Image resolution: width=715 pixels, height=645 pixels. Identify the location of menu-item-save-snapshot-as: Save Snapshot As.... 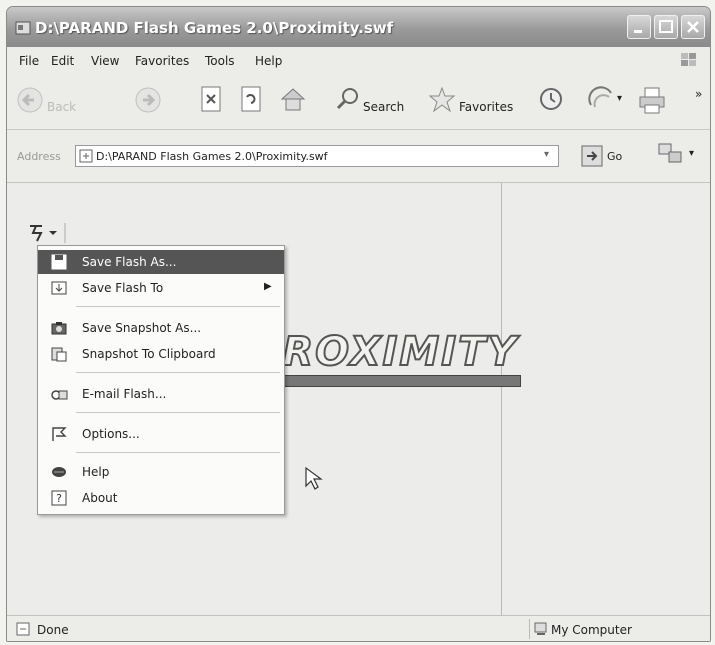
(161, 328).